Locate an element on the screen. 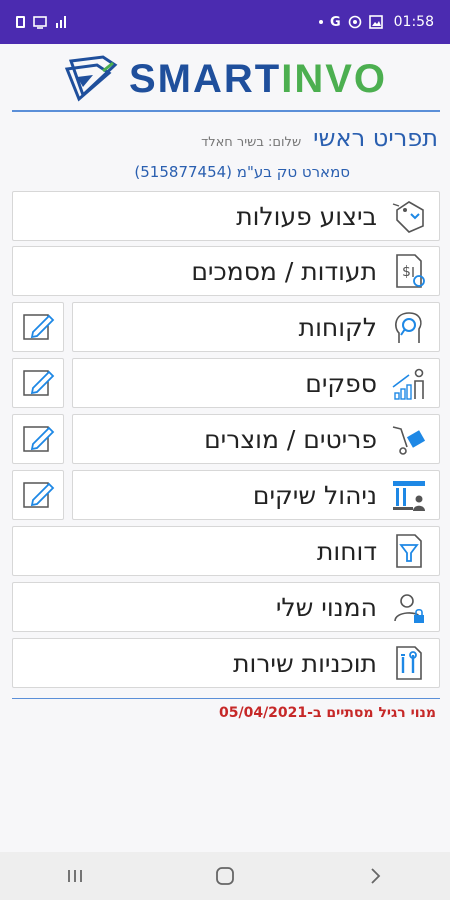 The height and width of the screenshot is (900, 450). recent-apps-button is located at coordinates (75, 876).